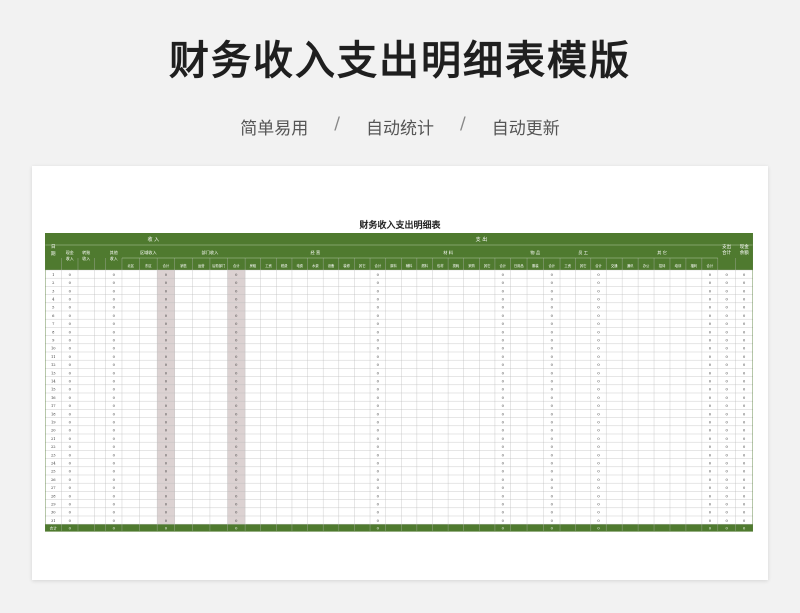  I want to click on header-sub-other: 招待, so click(662, 265).